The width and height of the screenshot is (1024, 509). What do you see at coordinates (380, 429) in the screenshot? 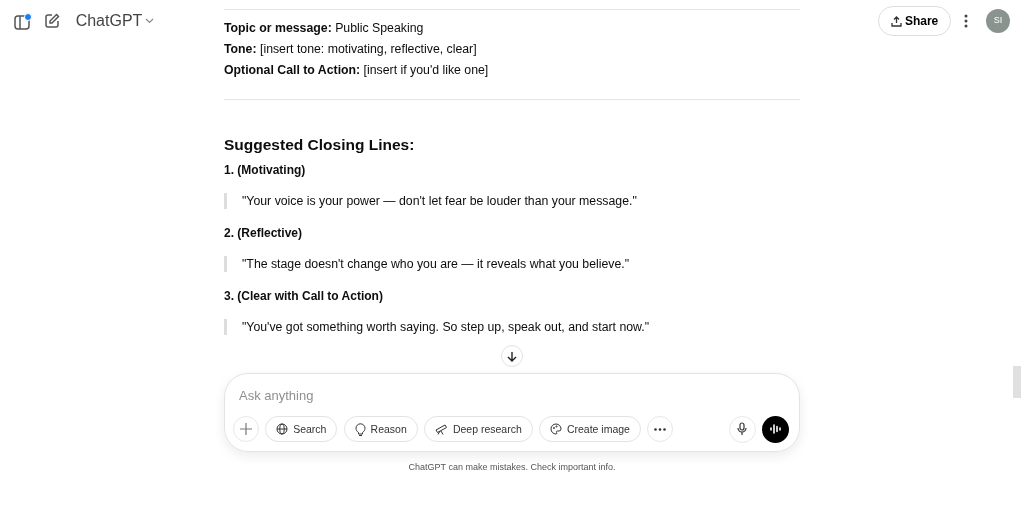
I see `tool-button: Reason` at bounding box center [380, 429].